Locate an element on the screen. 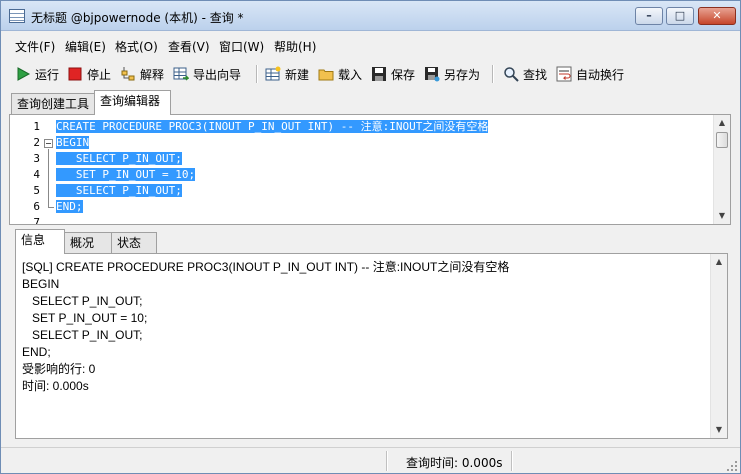  code-line-2: BEGIN is located at coordinates (73, 143).